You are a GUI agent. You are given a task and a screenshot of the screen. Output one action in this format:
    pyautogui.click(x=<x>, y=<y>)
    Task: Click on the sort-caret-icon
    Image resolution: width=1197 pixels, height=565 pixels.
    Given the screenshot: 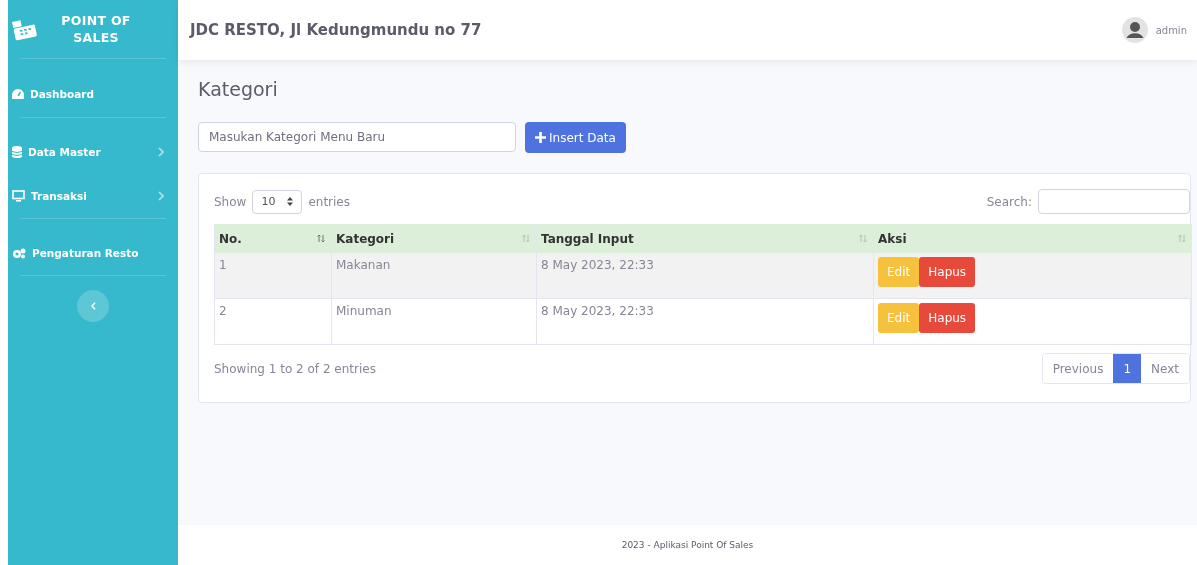 What is the action you would take?
    pyautogui.click(x=290, y=201)
    